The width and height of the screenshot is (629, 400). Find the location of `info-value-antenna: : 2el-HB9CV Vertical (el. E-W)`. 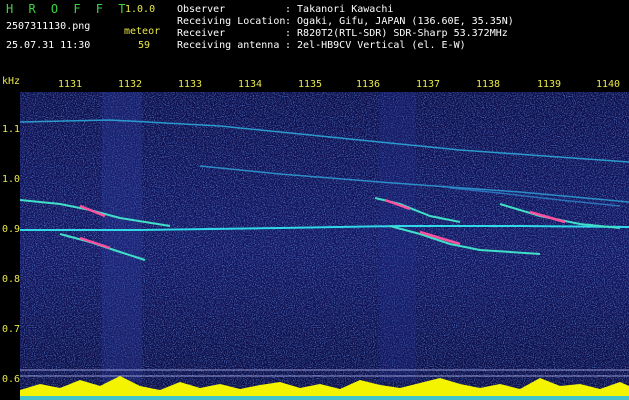

info-value-antenna: : 2el-HB9CV Vertical (el. E-W) is located at coordinates (375, 45).